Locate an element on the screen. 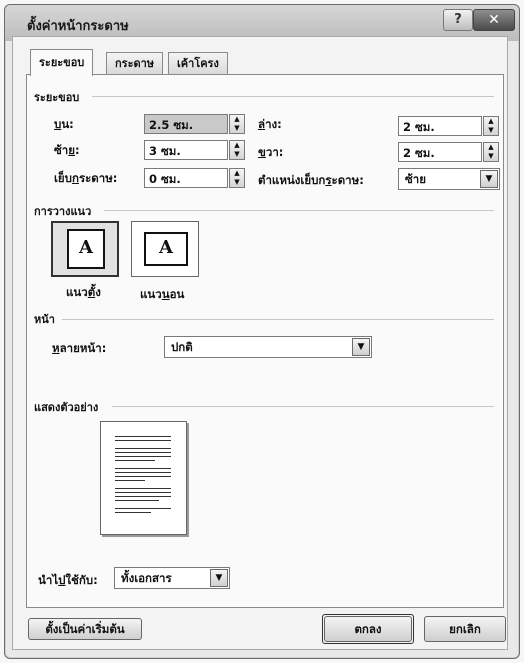 The image size is (524, 663). left-margin-spinner: ▲ ▼ is located at coordinates (237, 150).